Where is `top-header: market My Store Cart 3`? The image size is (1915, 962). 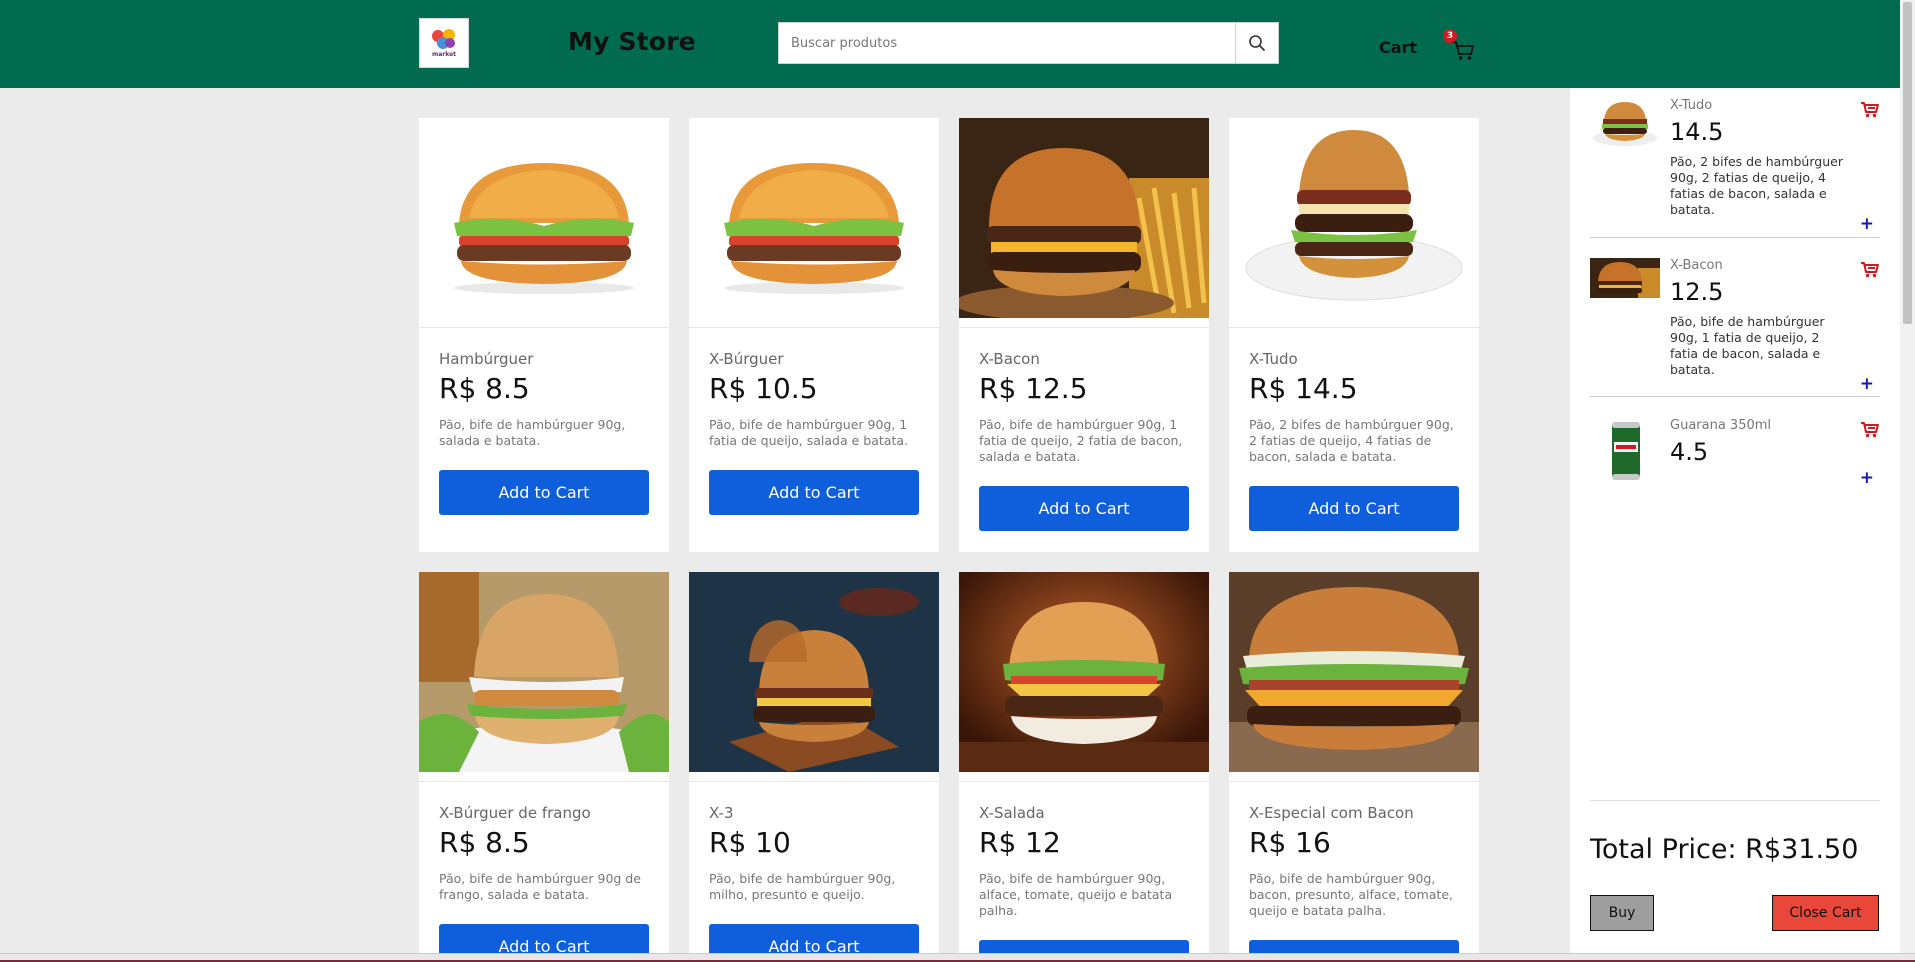 top-header: market My Store Cart 3 is located at coordinates (950, 44).